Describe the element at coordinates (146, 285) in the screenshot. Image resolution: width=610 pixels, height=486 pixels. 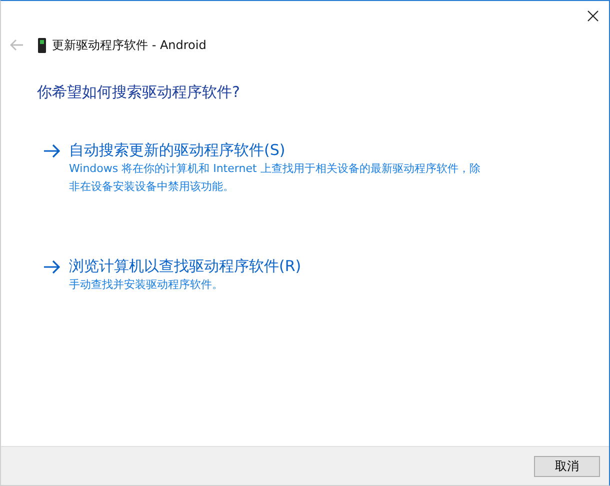
I see `option-description: 手动查找并安装驱动程序软件。` at that location.